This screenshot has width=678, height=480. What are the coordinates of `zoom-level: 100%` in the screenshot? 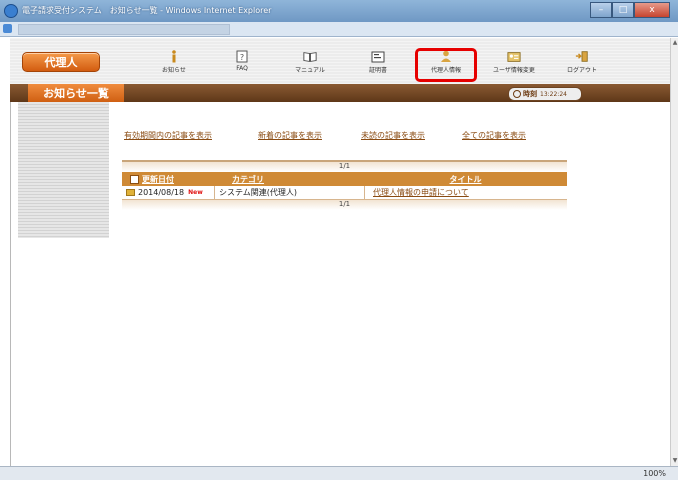 It's located at (654, 473).